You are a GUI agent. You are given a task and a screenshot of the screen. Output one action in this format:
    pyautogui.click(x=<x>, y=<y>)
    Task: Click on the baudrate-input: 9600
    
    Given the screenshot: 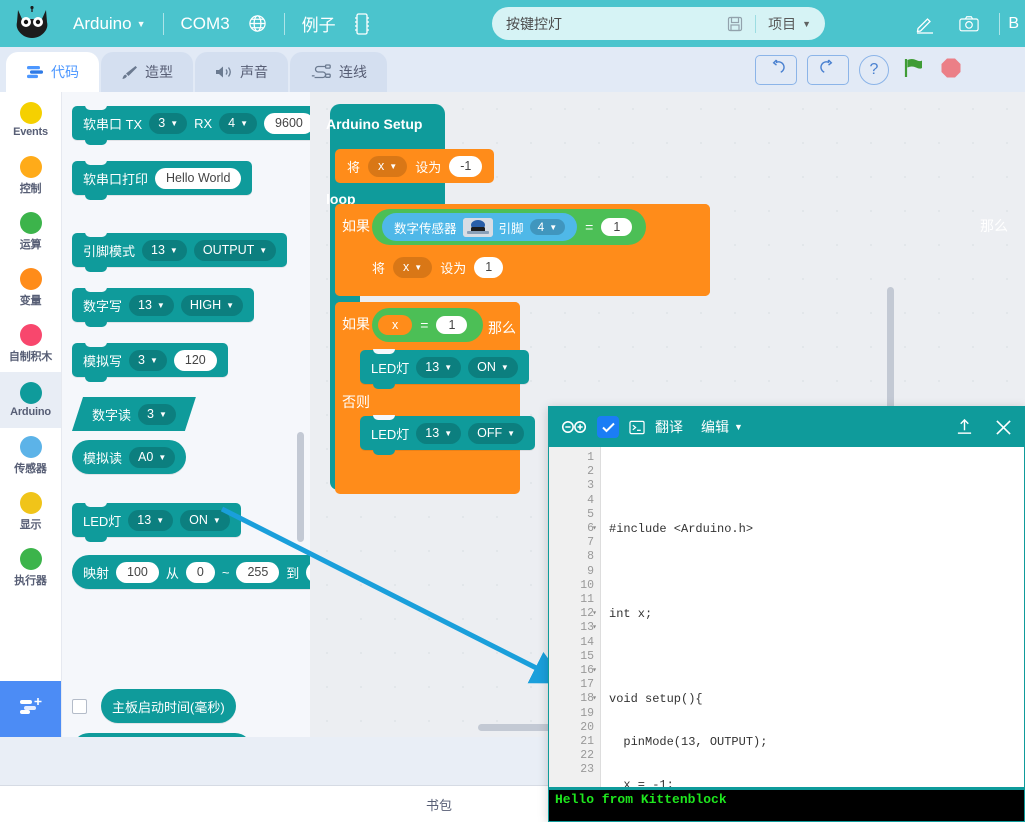 What is the action you would take?
    pyautogui.click(x=287, y=123)
    